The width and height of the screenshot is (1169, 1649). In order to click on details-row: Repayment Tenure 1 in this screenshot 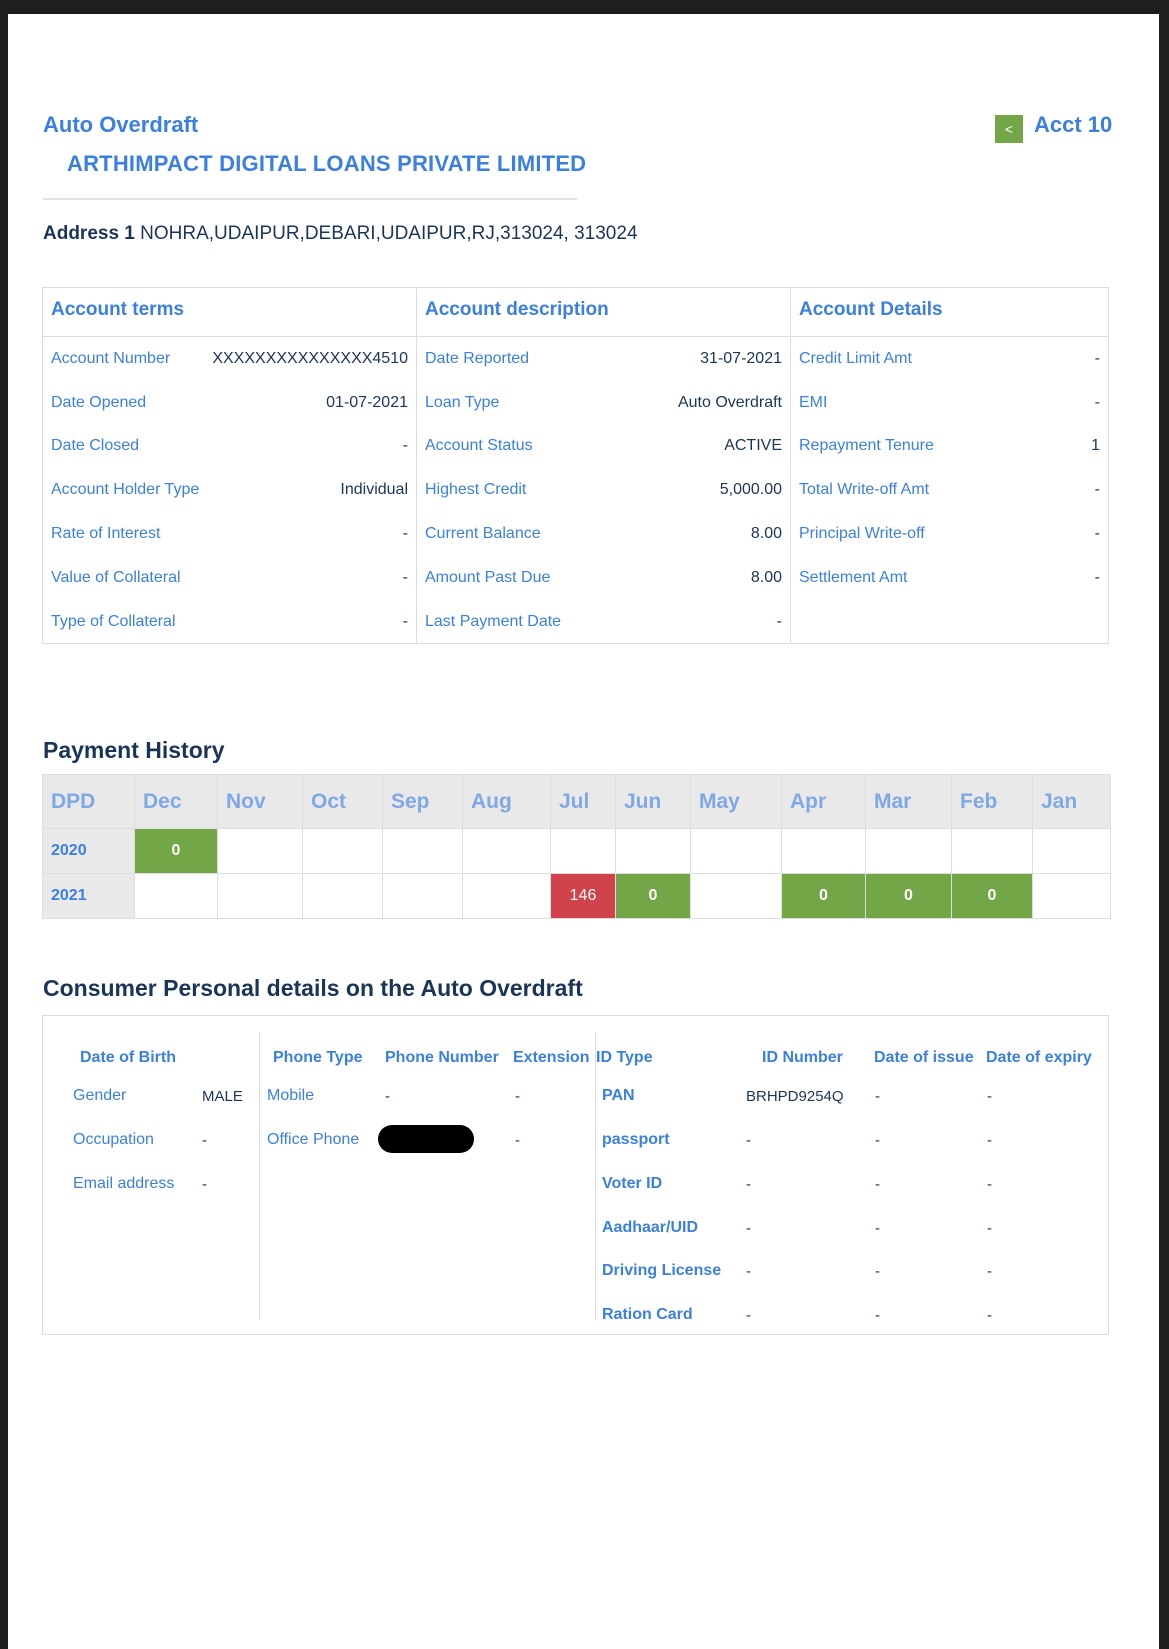, I will do `click(949, 447)`.